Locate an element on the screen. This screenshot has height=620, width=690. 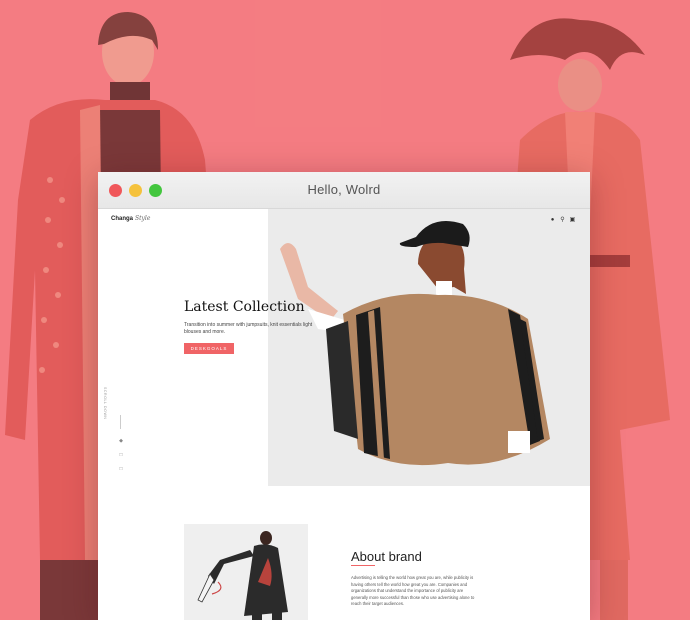
user-icon: ● is located at coordinates (552, 220).